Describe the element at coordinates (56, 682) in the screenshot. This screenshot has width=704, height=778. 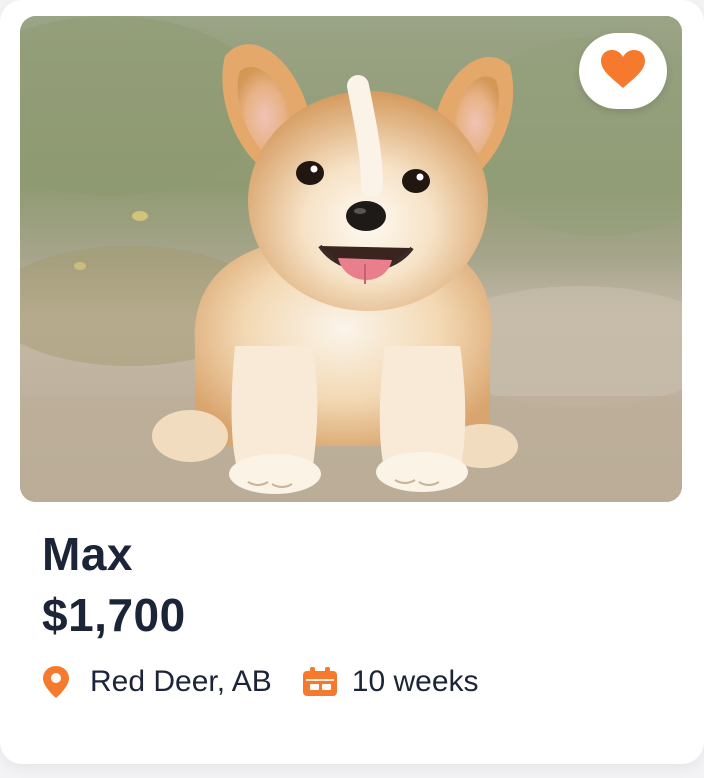
I see `location-pin-icon` at that location.